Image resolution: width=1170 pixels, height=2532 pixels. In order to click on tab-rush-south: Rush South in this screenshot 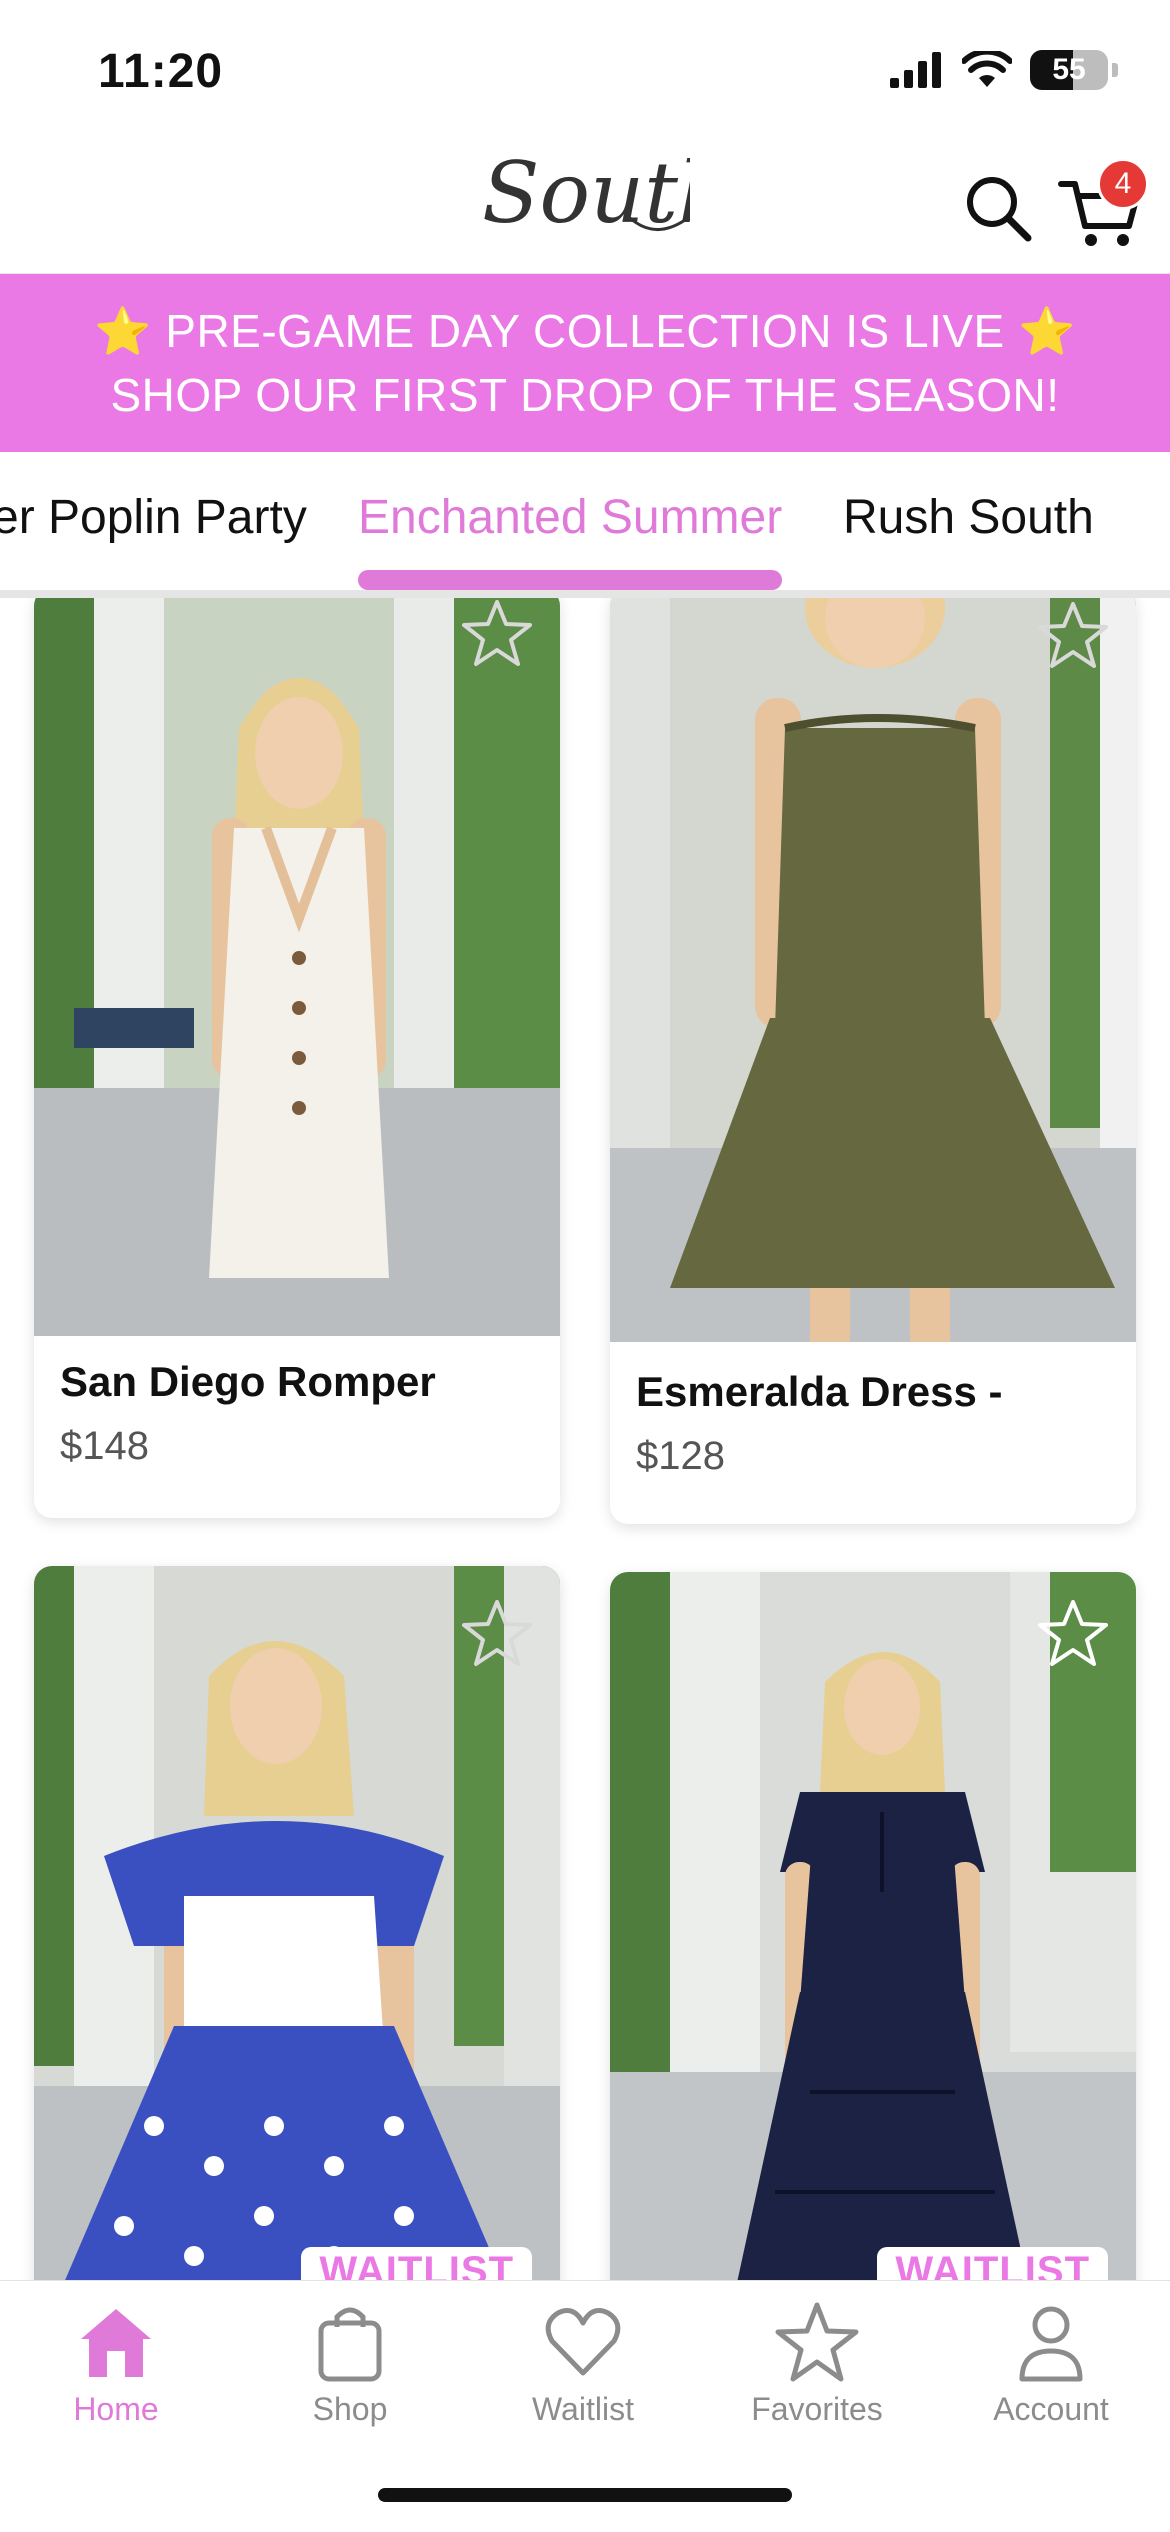, I will do `click(968, 517)`.